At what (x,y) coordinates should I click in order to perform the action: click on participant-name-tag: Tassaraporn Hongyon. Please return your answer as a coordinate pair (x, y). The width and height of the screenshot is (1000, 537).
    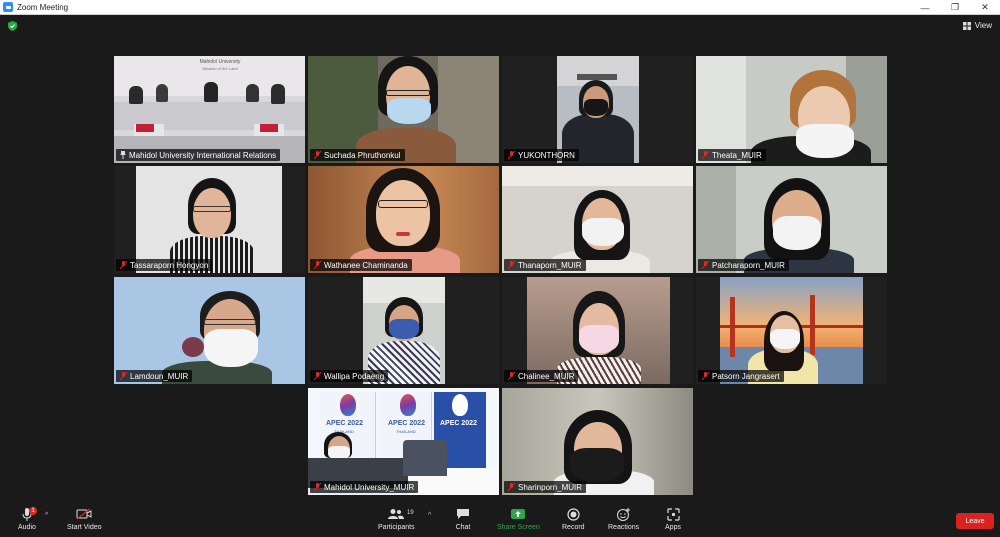
    Looking at the image, I should click on (164, 265).